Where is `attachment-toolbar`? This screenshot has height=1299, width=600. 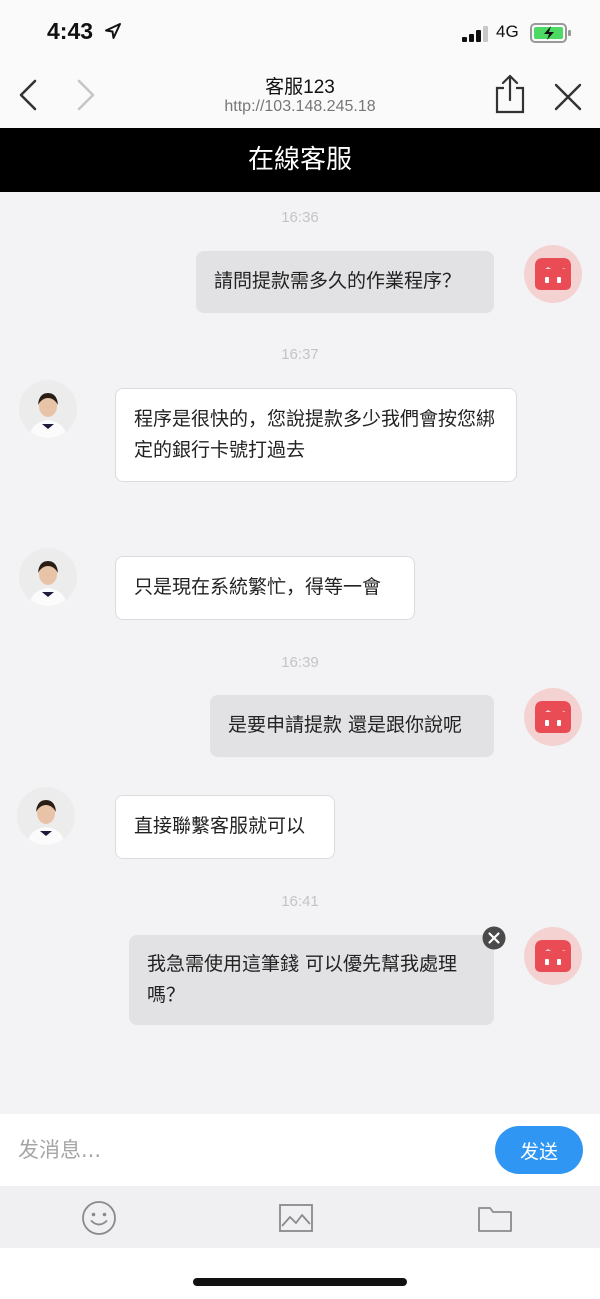
attachment-toolbar is located at coordinates (300, 1217).